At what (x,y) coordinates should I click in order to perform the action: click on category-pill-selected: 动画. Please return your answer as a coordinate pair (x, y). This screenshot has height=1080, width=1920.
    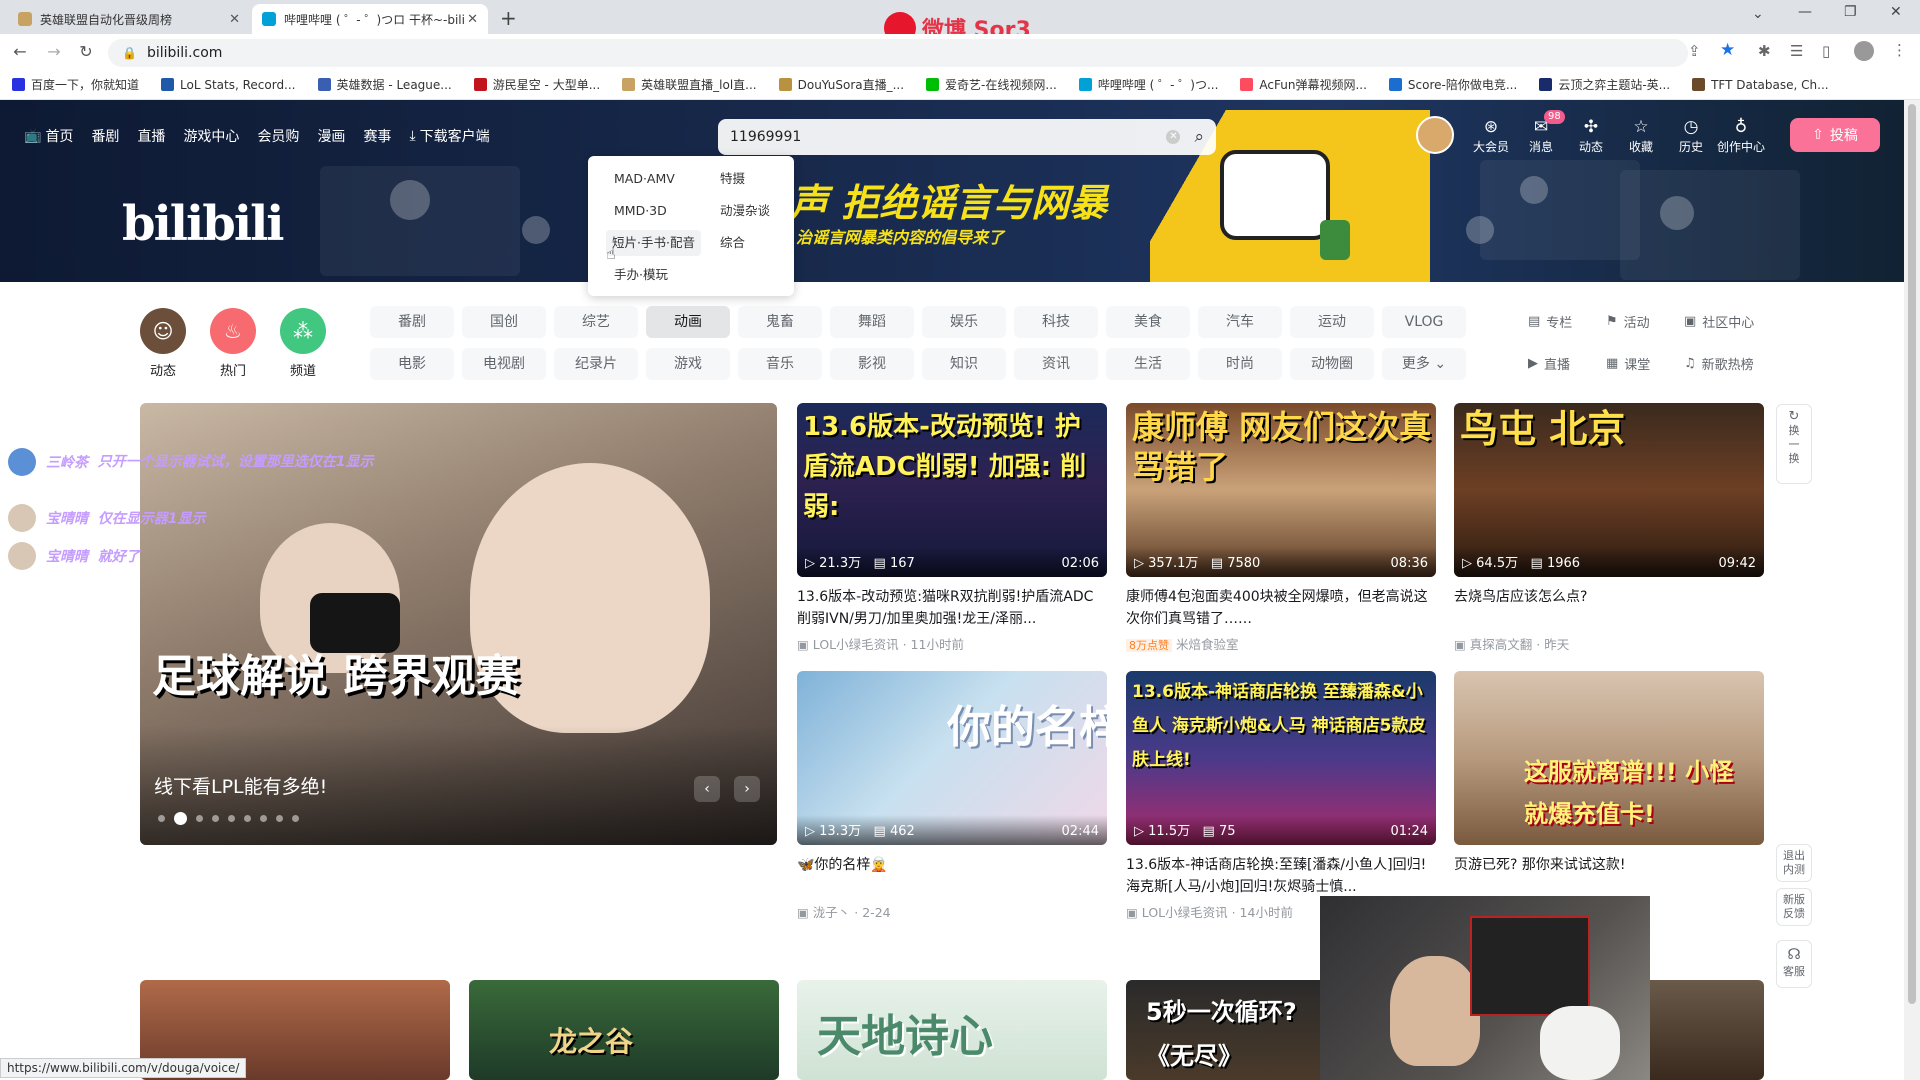
    Looking at the image, I should click on (688, 322).